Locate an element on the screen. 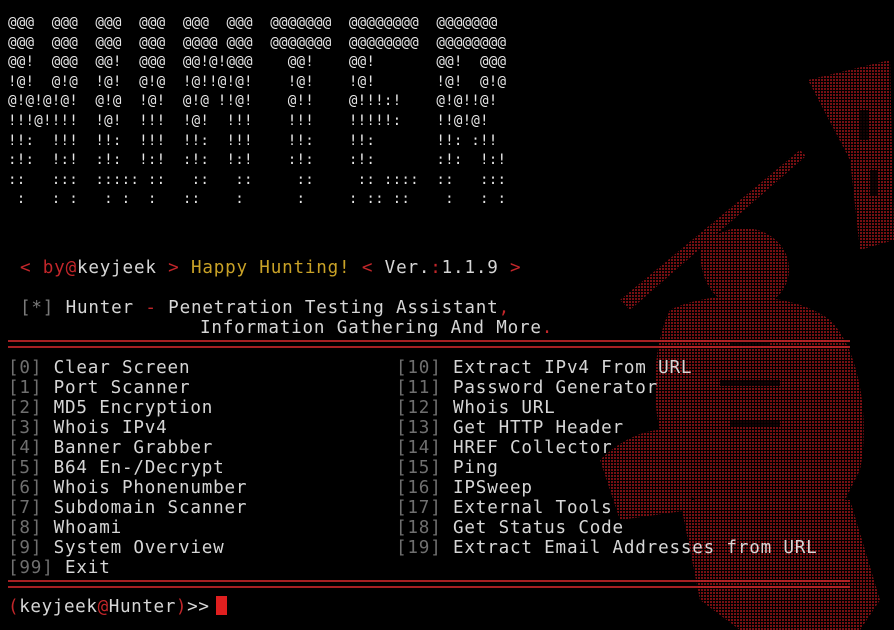  separator-bottom is located at coordinates (429, 584).